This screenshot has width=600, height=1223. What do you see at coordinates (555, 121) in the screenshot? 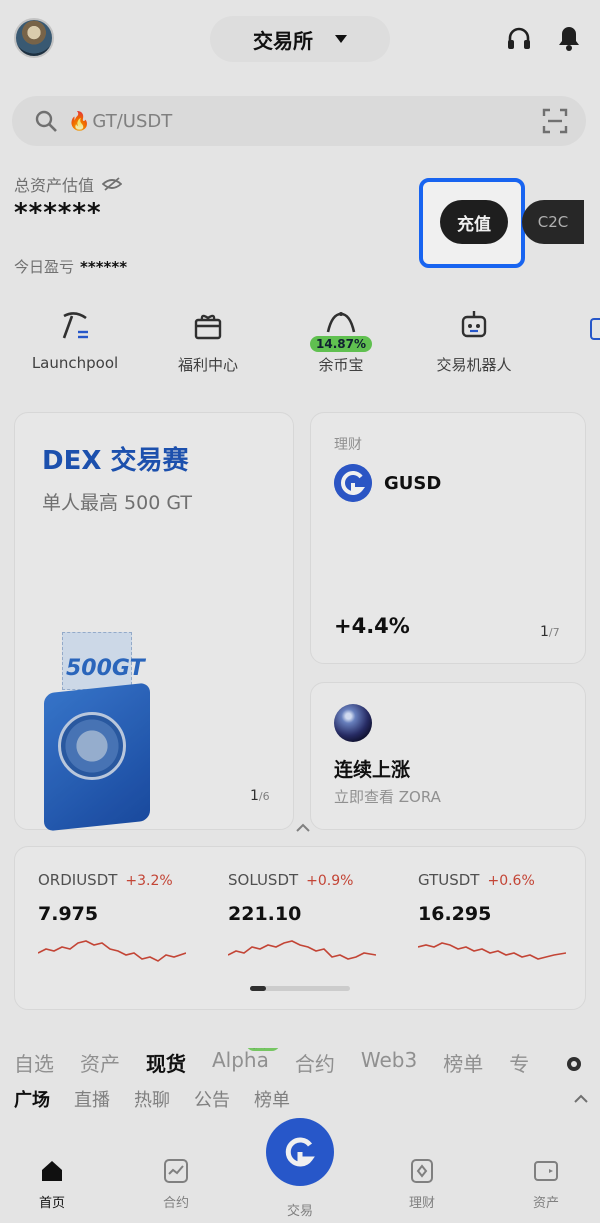
I see `scan-icon` at bounding box center [555, 121].